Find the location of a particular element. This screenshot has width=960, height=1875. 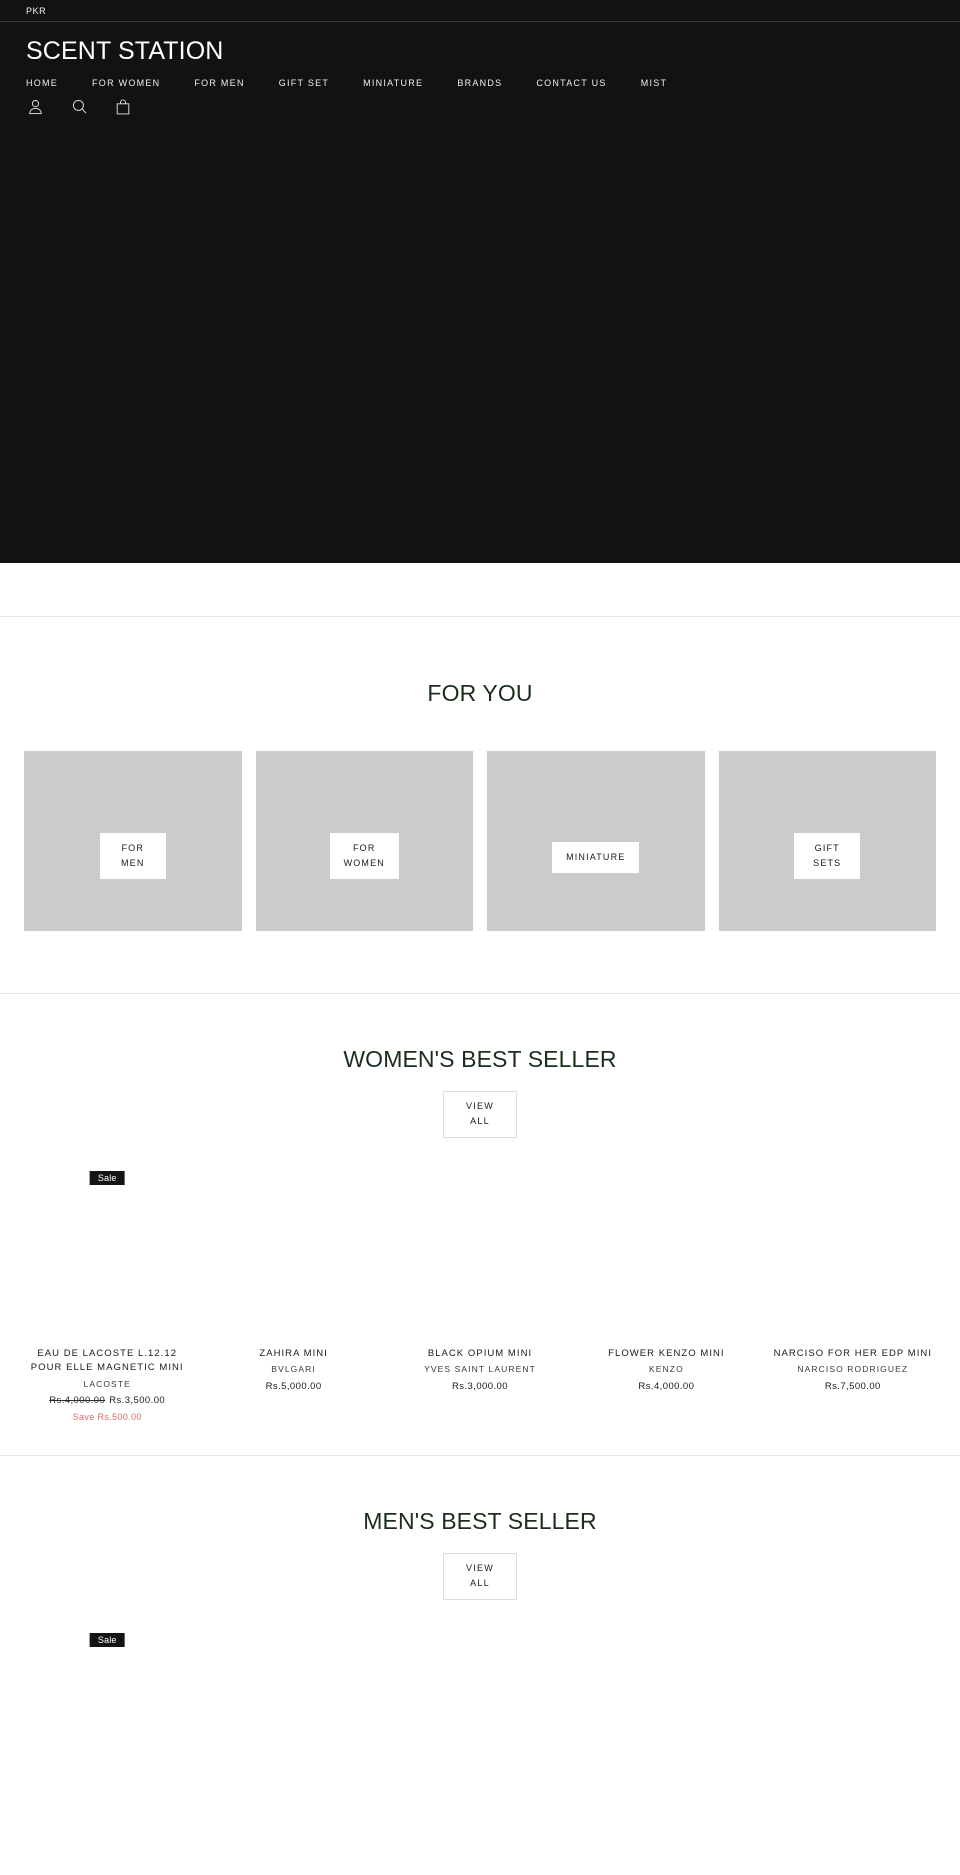

product-price: Rs.5,000.00 is located at coordinates (293, 1386).